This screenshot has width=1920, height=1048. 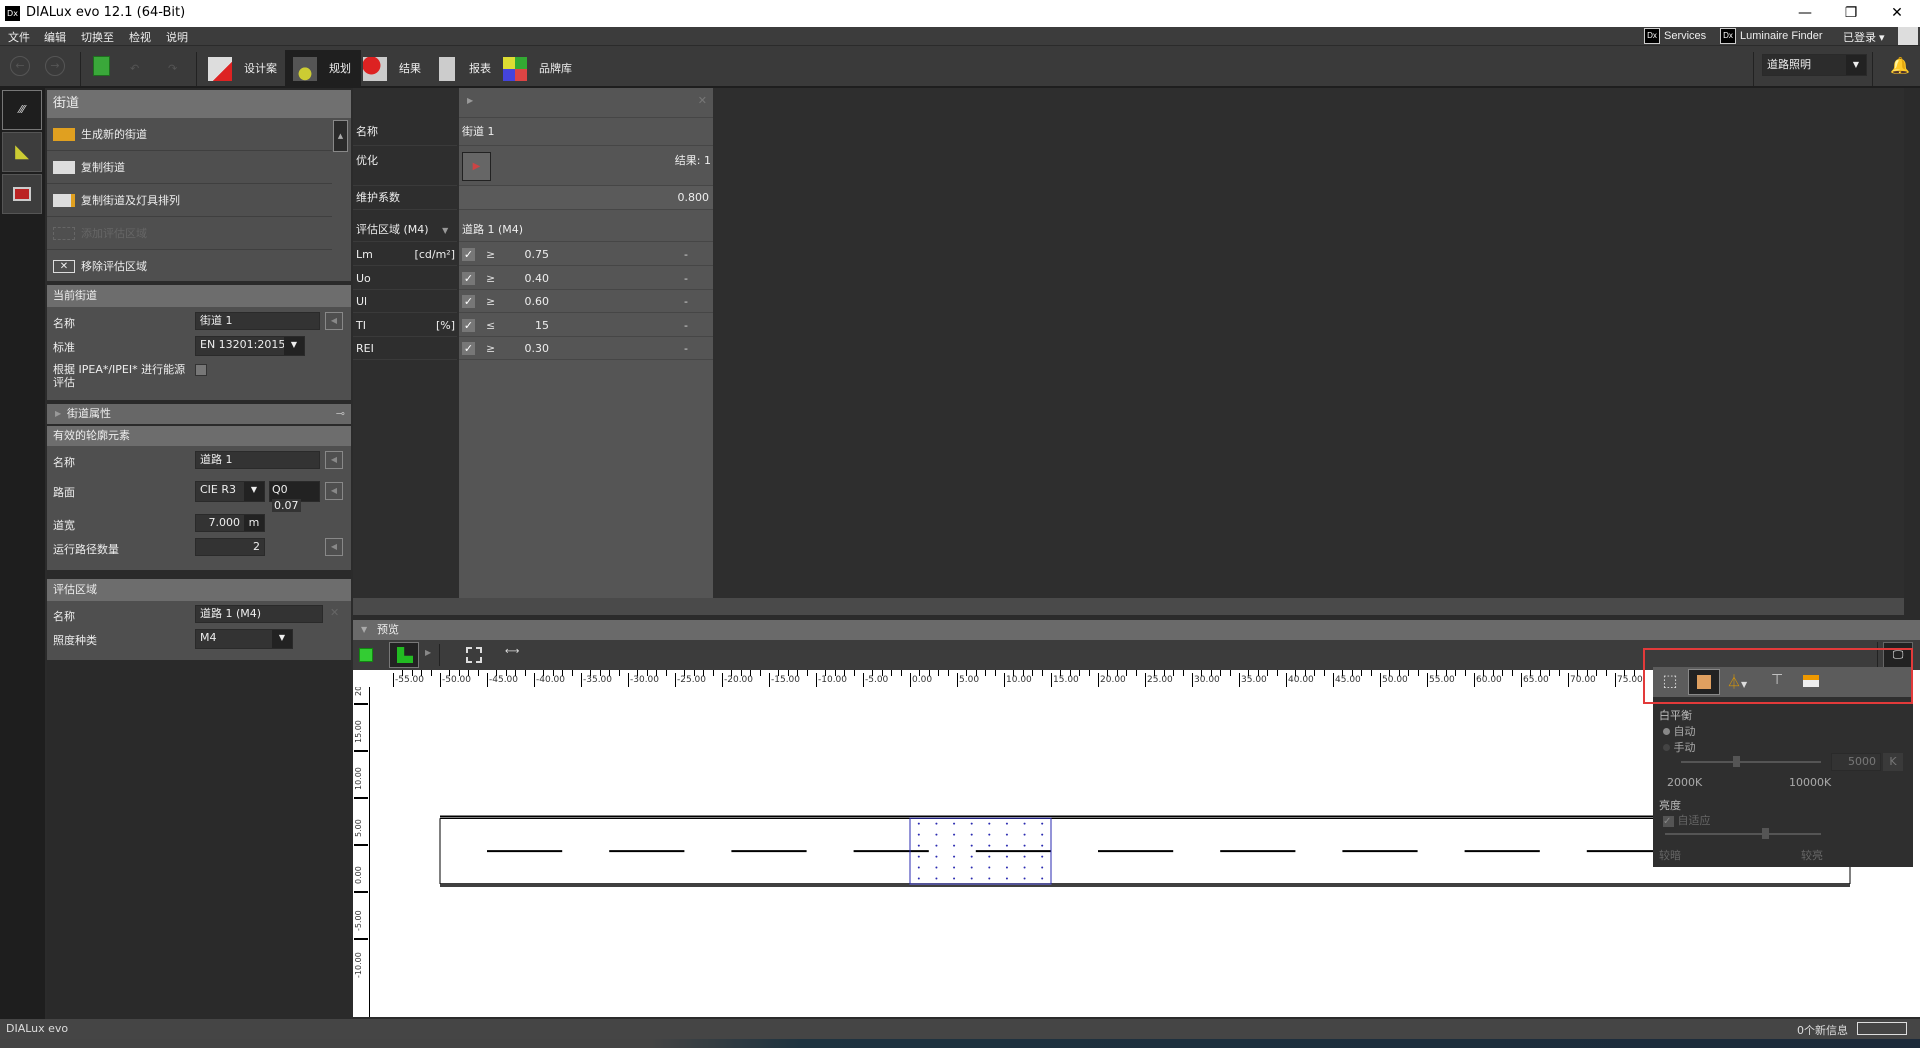 I want to click on maintenance-value: 0.800, so click(x=586, y=198).